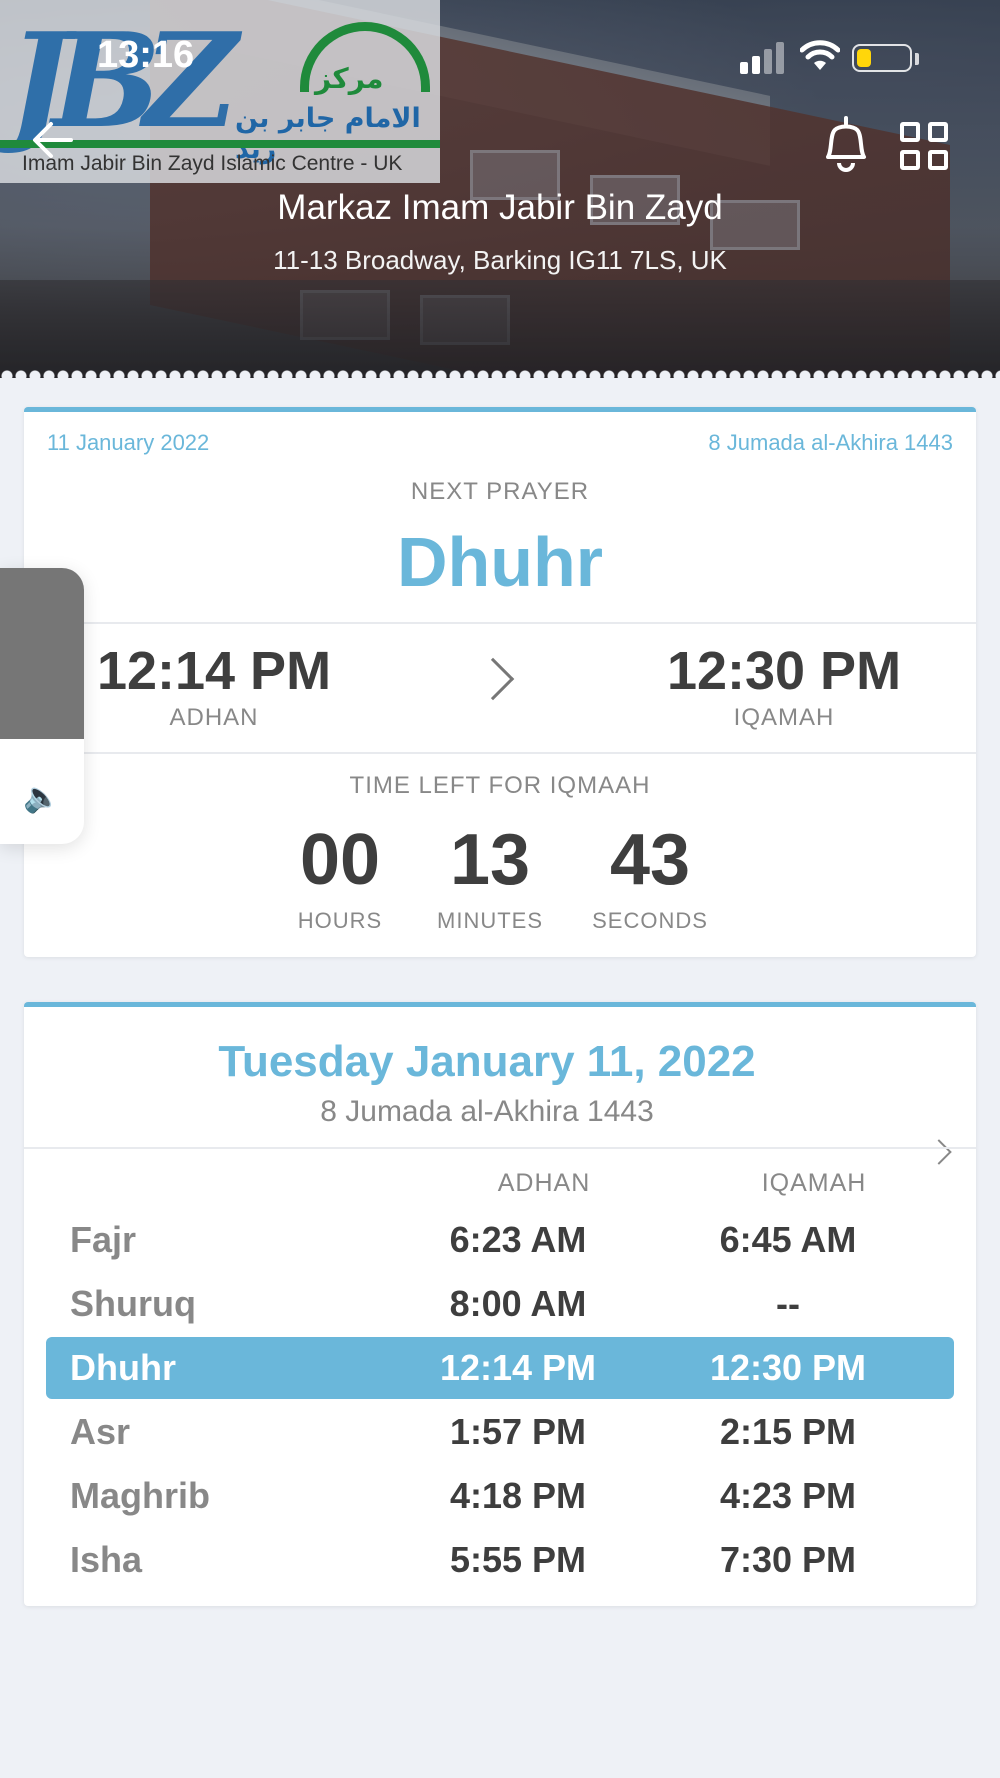 The height and width of the screenshot is (1778, 1000). I want to click on gregorian-date: 11 January 2022, so click(128, 442).